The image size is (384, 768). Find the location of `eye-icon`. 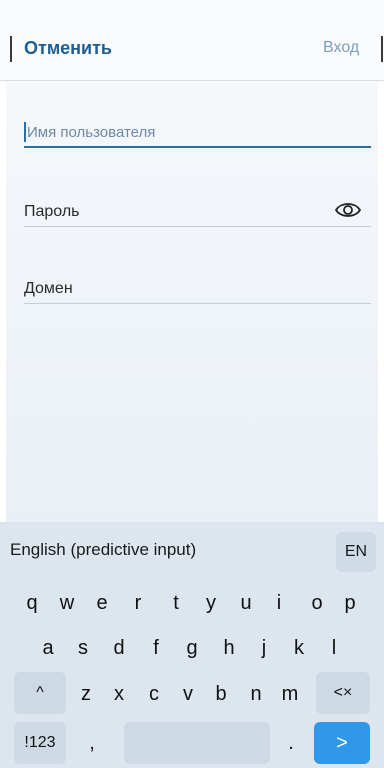

eye-icon is located at coordinates (348, 210).